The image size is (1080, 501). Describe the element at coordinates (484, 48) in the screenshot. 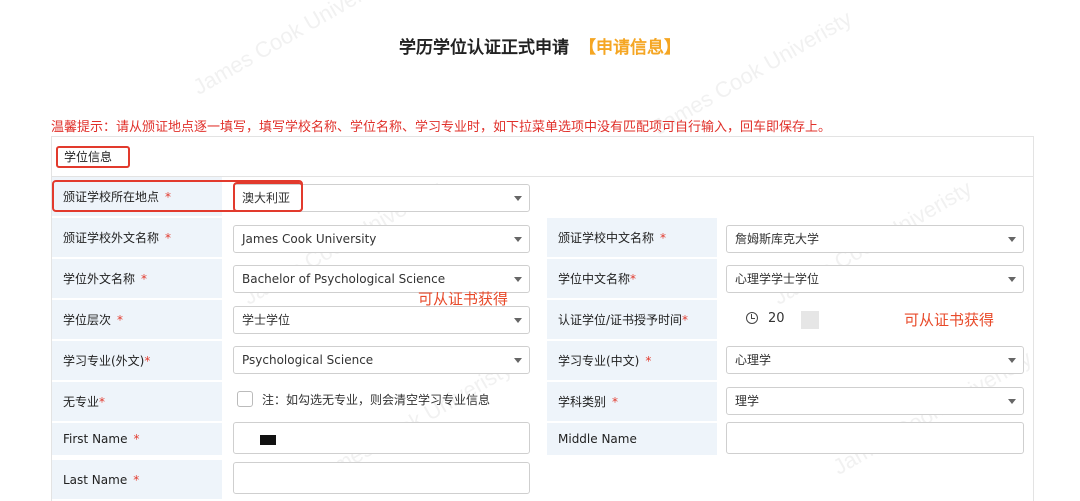

I see `page-title-text: 学历学位认证正式申请` at that location.